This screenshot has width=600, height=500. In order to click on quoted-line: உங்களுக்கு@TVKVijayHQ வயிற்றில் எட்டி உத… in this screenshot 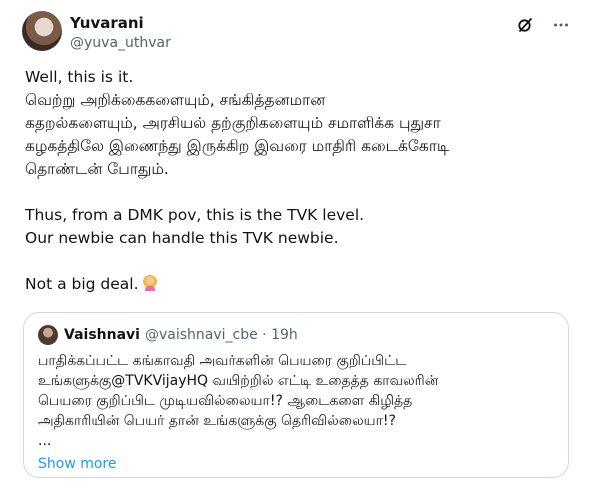, I will do `click(238, 381)`.